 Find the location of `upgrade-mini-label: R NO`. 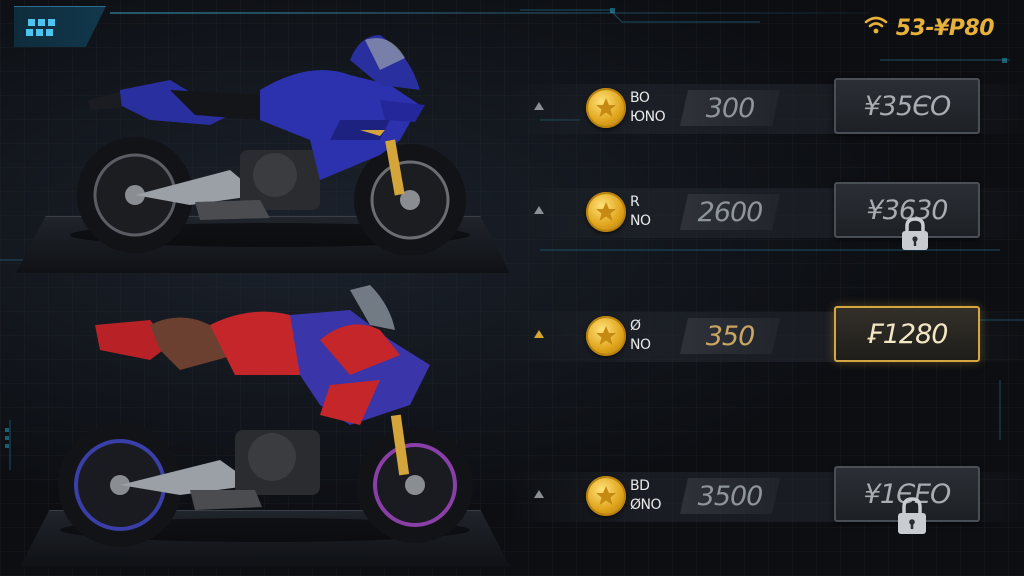

upgrade-mini-label: R NO is located at coordinates (640, 211).